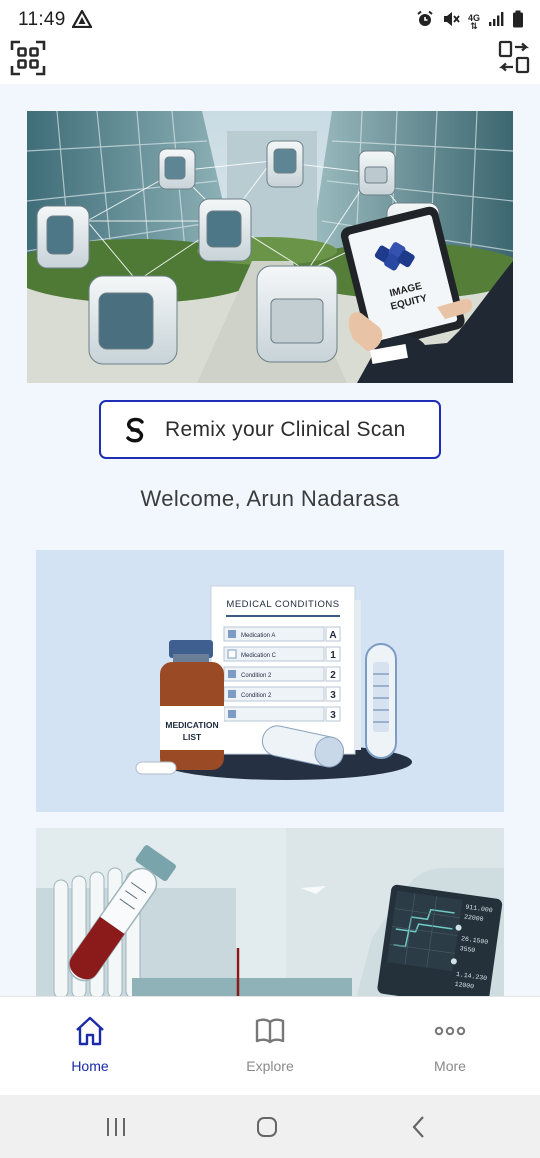 The height and width of the screenshot is (1158, 540). I want to click on bottle-label-2: LIST, so click(192, 737).